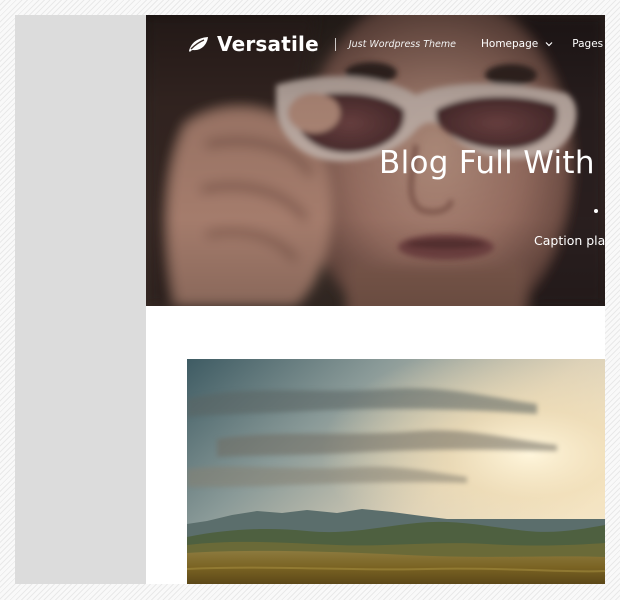  Describe the element at coordinates (487, 163) in the screenshot. I see `slide-title: Blog Full With` at that location.